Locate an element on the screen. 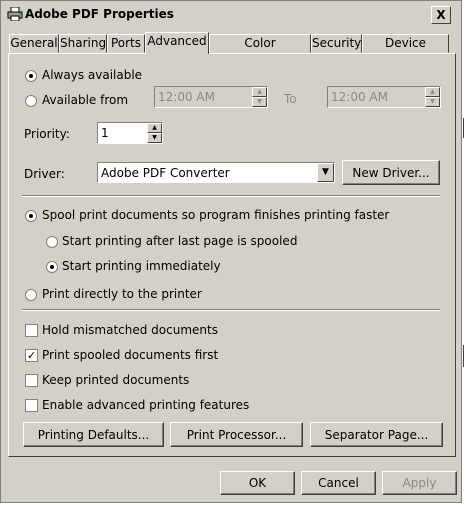 This screenshot has height=505, width=466. close-icon: X is located at coordinates (441, 15).